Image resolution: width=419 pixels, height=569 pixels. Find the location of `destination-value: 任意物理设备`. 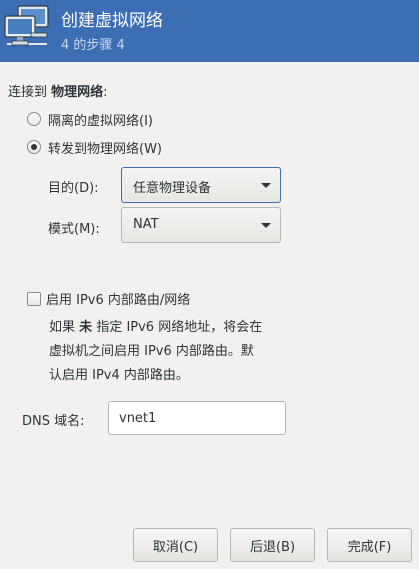

destination-value: 任意物理设备 is located at coordinates (172, 188).